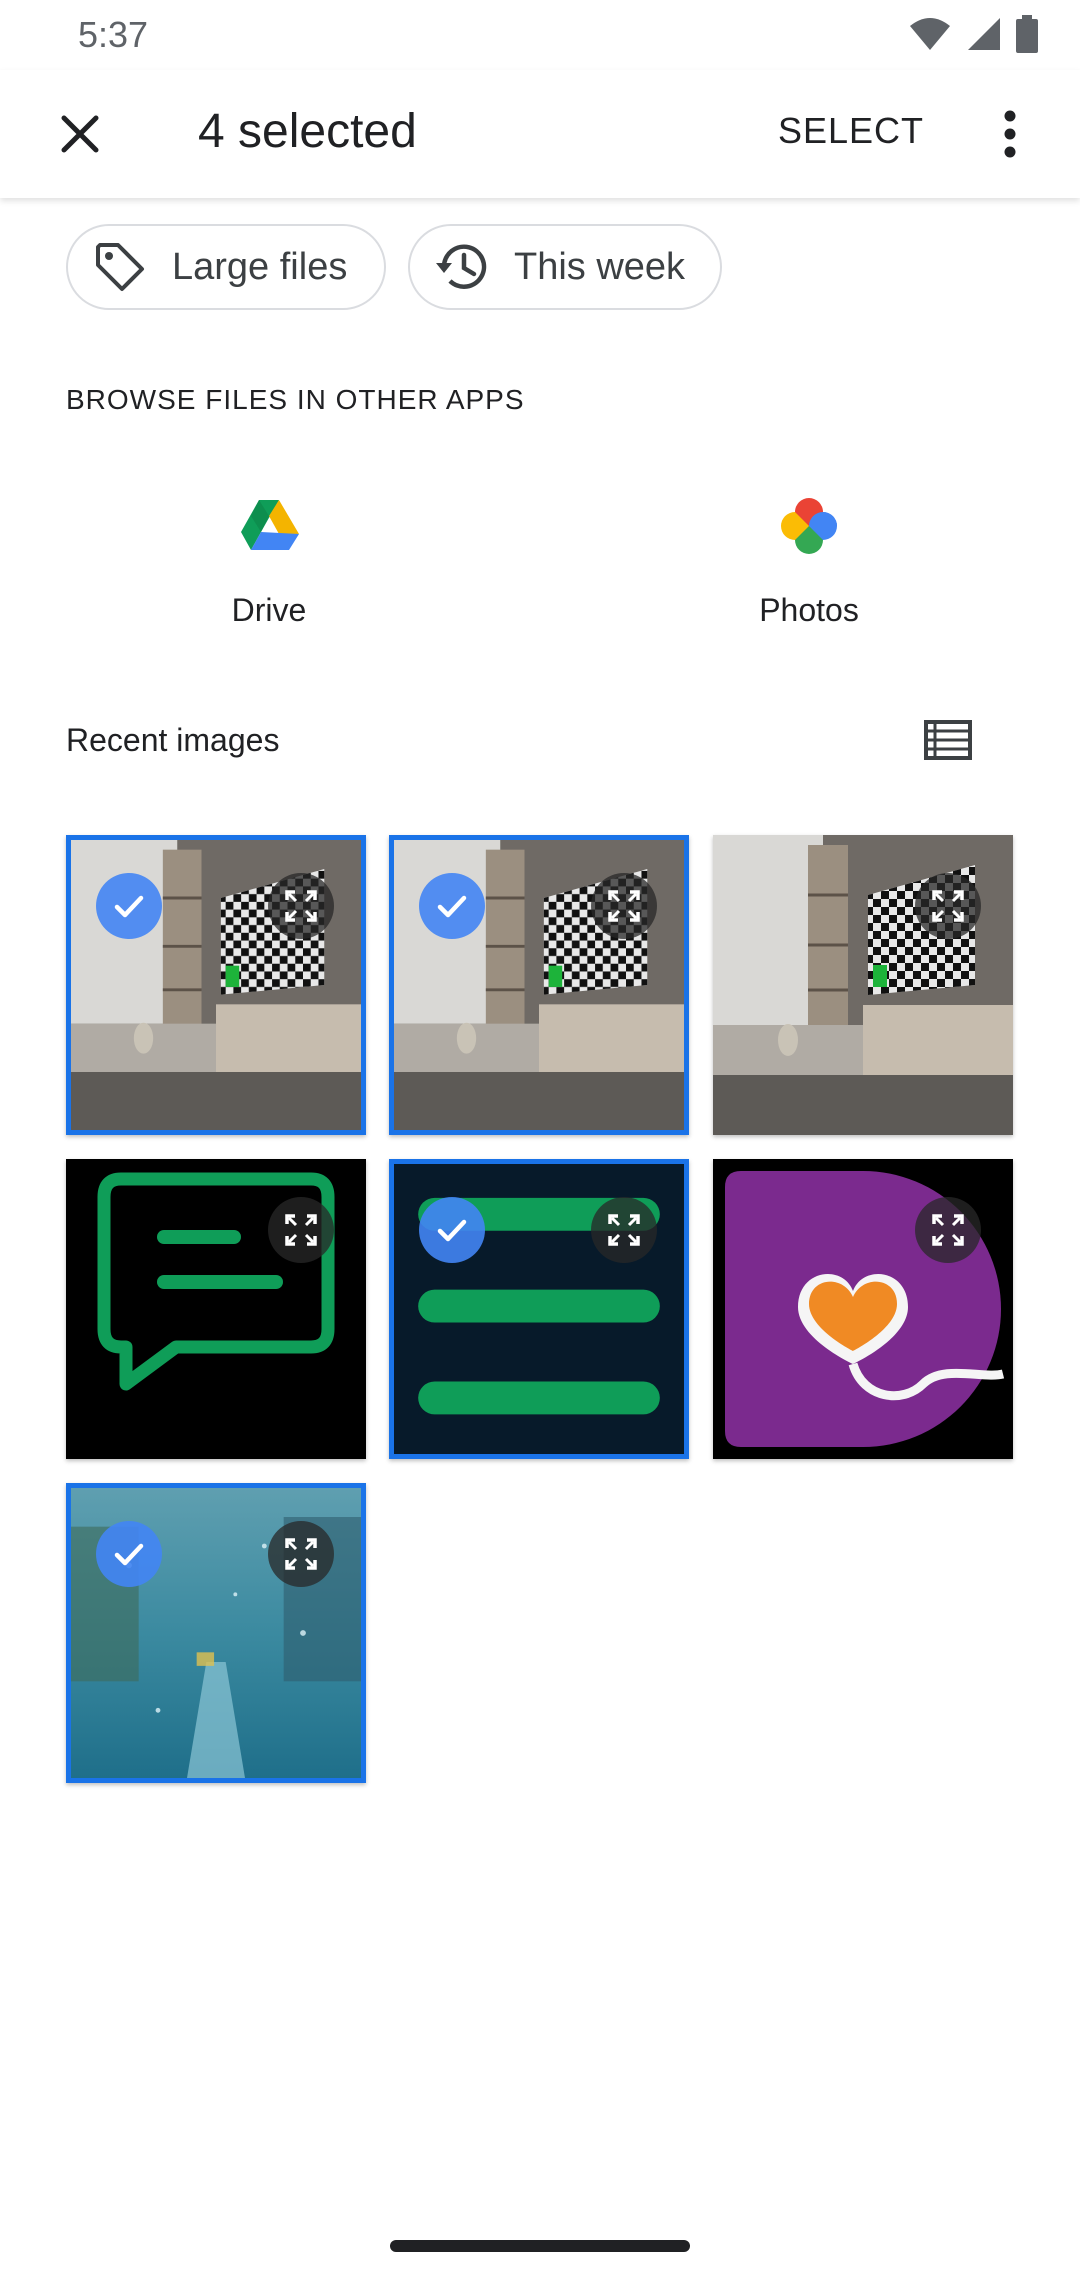 Image resolution: width=1080 pixels, height=2280 pixels. Describe the element at coordinates (269, 570) in the screenshot. I see `drive-app-tile: Drive` at that location.